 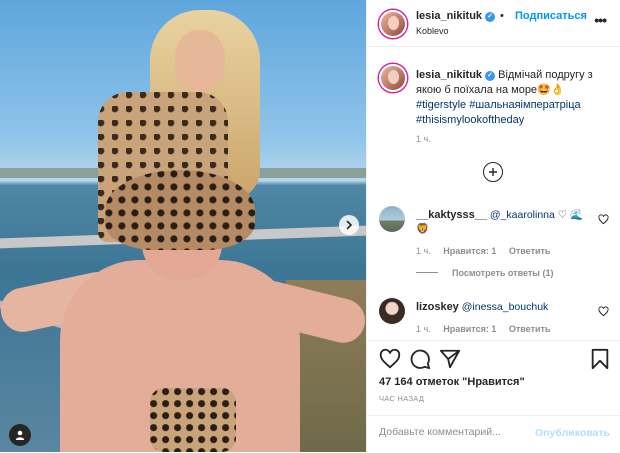 I want to click on caption-author-avatar, so click(x=393, y=78).